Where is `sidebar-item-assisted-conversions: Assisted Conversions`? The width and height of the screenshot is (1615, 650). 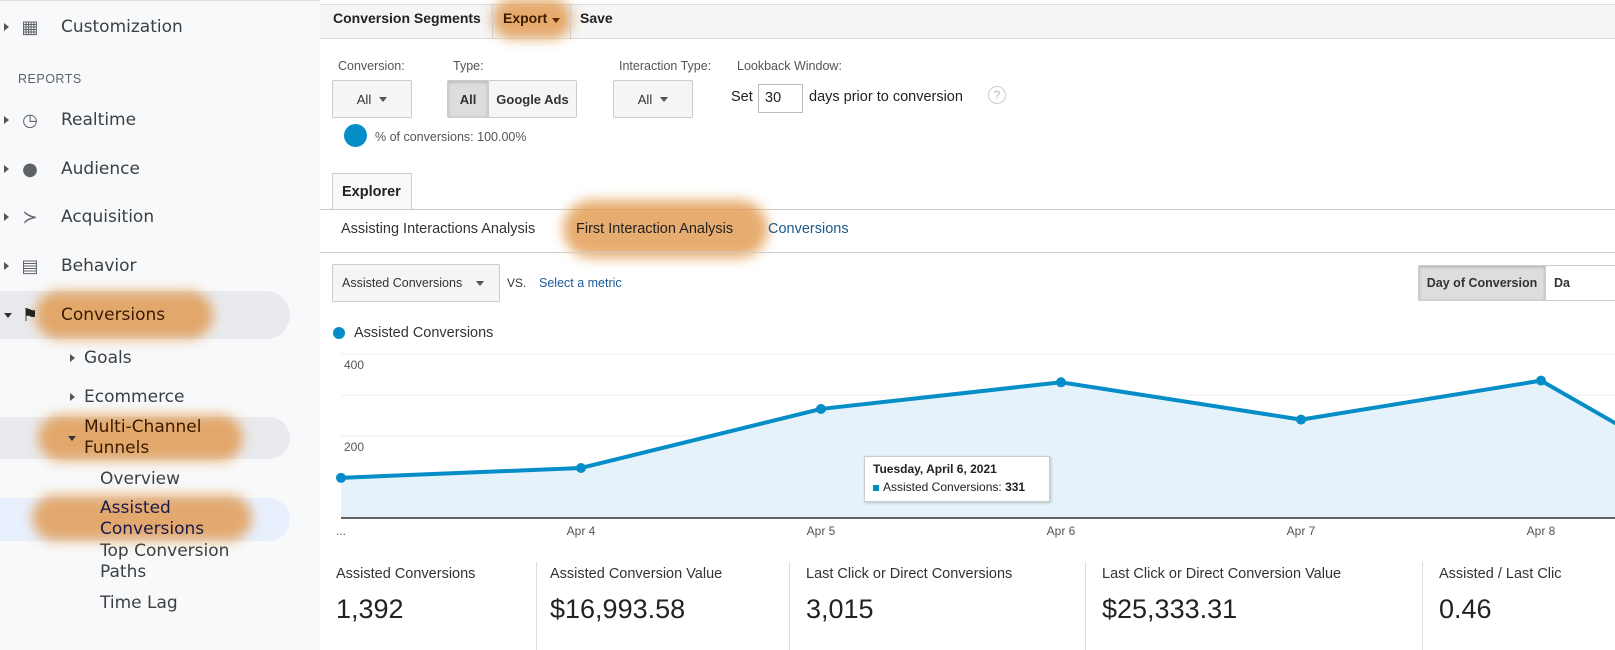 sidebar-item-assisted-conversions: Assisted Conversions is located at coordinates (170, 519).